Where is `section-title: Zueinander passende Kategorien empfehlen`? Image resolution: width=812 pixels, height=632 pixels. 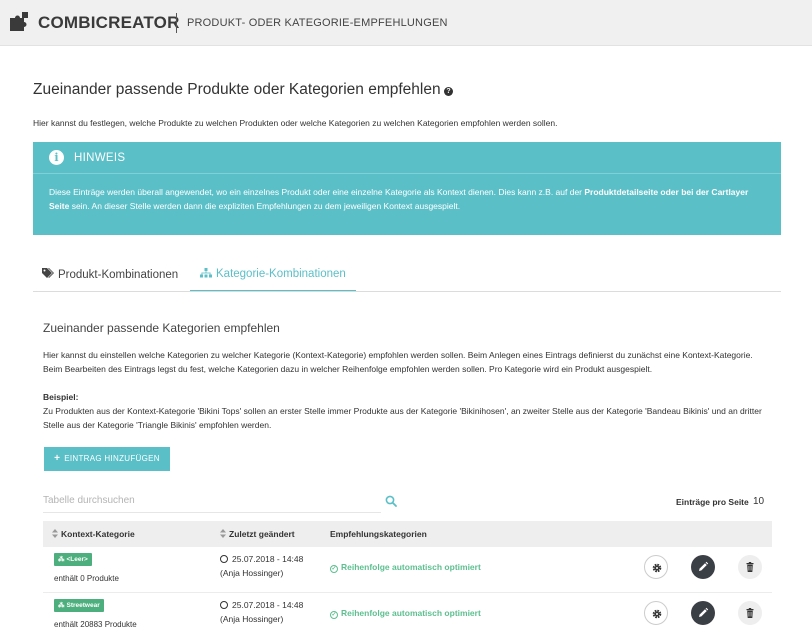 section-title: Zueinander passende Kategorien empfehlen is located at coordinates (161, 328).